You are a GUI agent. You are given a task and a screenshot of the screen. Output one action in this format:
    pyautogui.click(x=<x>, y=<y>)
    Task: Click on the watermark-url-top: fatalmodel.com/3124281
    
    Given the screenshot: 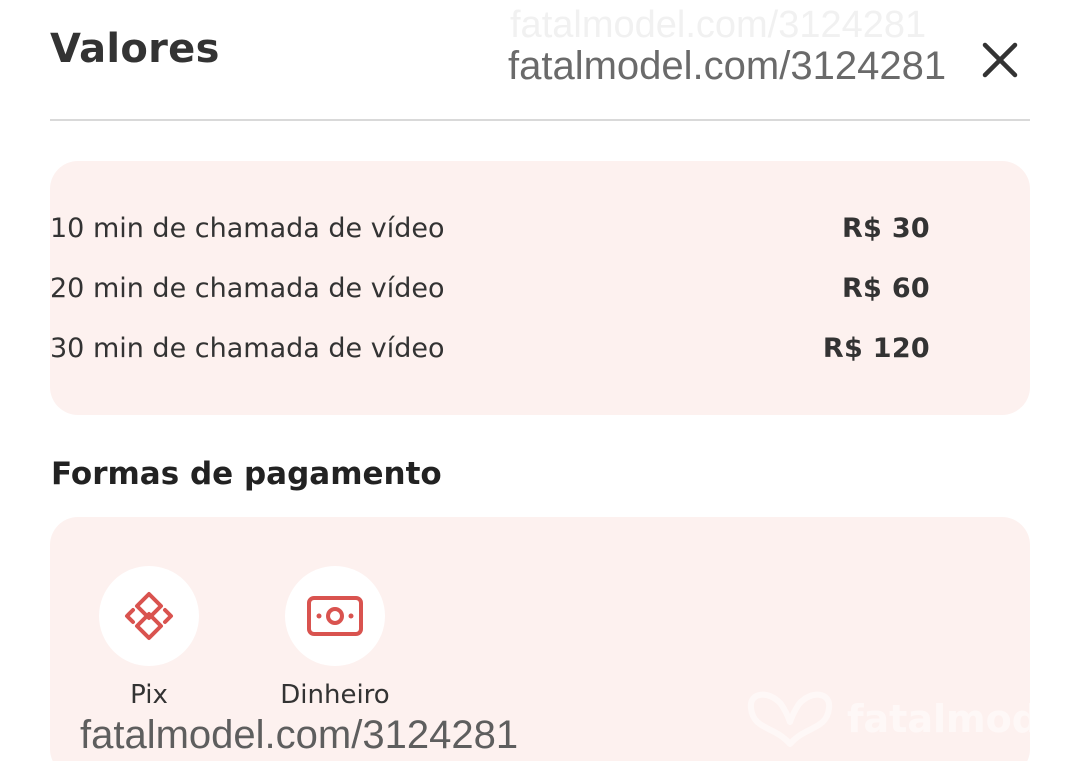 What is the action you would take?
    pyautogui.click(x=727, y=66)
    